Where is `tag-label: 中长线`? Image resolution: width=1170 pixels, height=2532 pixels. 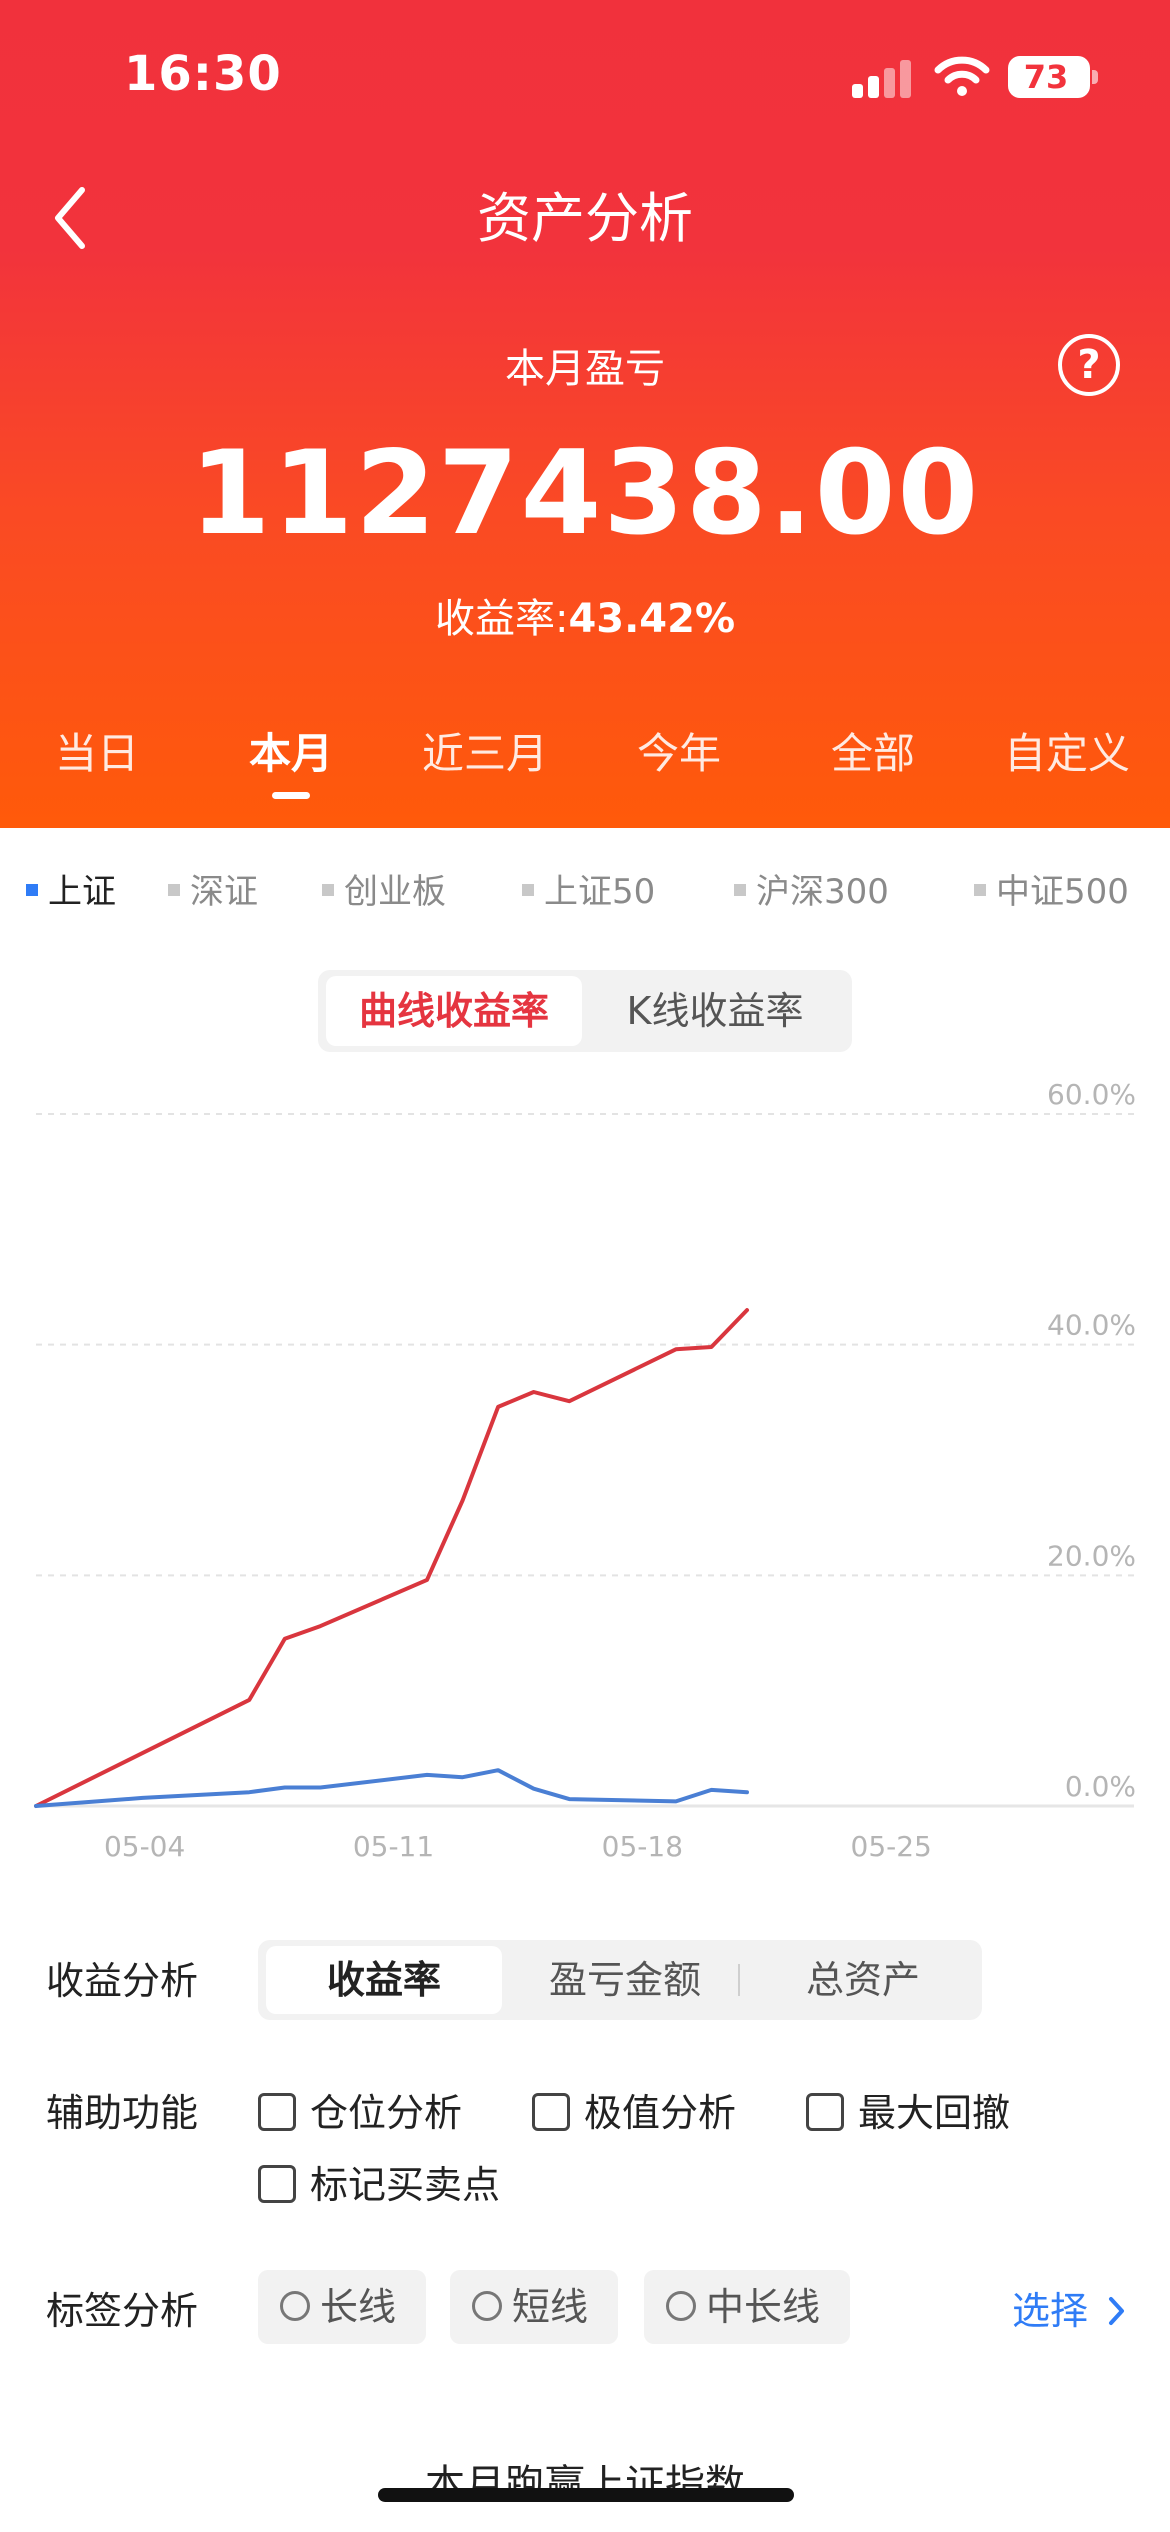 tag-label: 中长线 is located at coordinates (763, 2307).